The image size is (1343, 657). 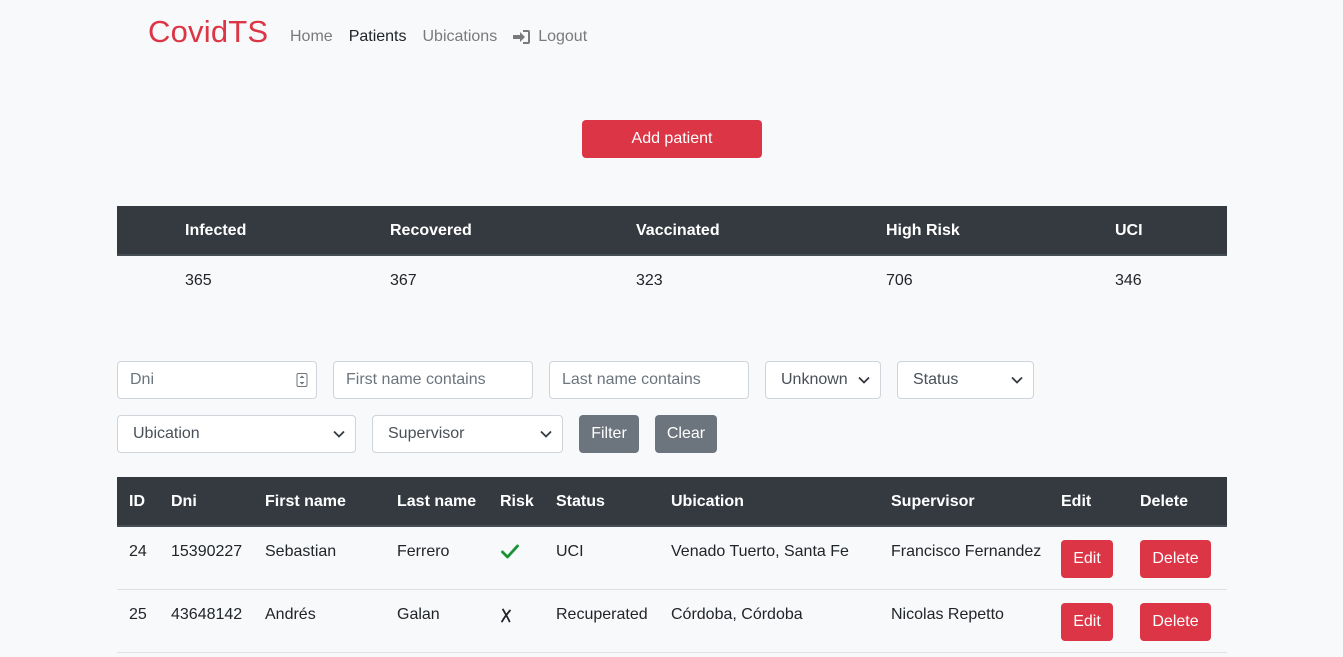 I want to click on ubication-select-value: Ubication, so click(x=166, y=433).